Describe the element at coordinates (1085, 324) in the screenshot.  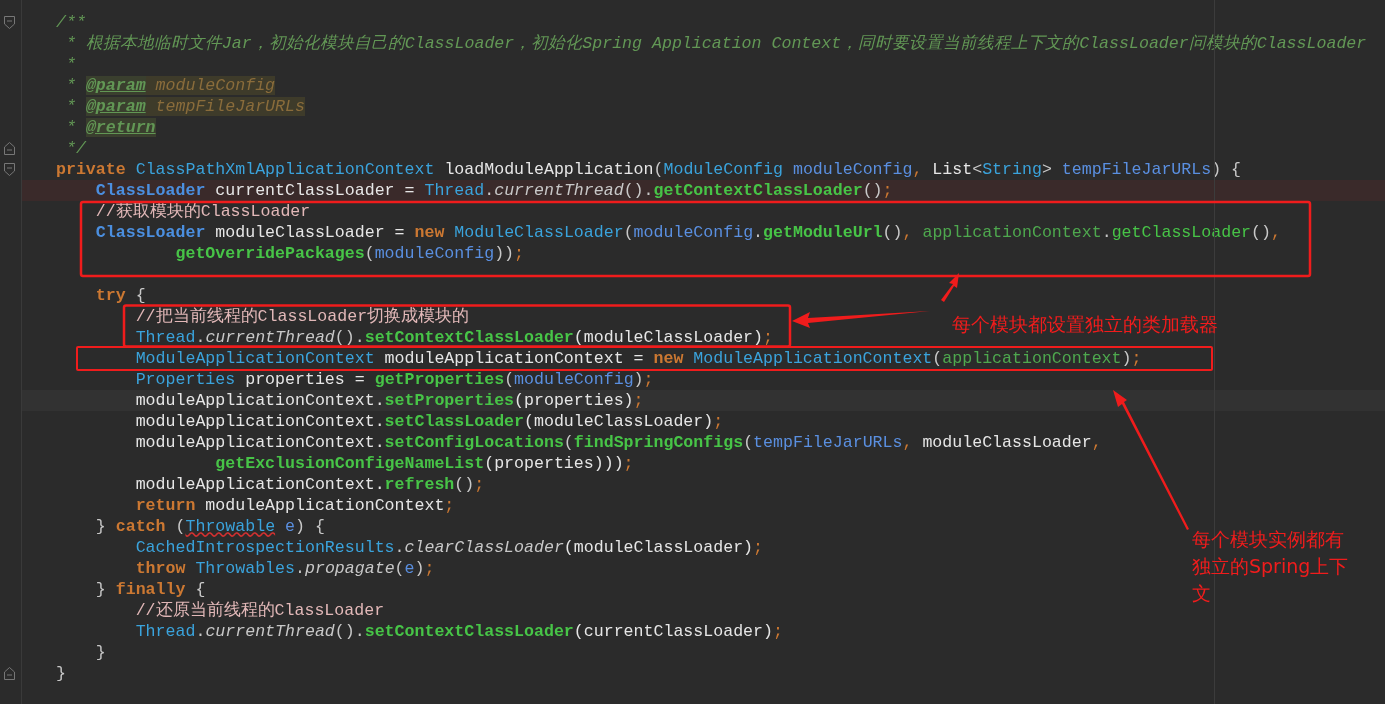
I see `callout-label: 每个模块都设置独立的类加载器` at that location.